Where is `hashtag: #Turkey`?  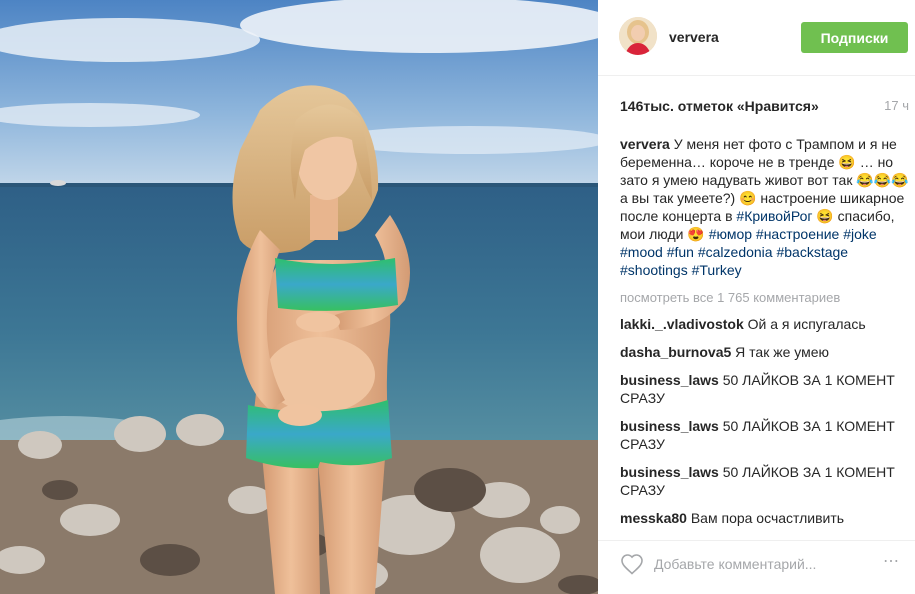
hashtag: #Turkey is located at coordinates (717, 270).